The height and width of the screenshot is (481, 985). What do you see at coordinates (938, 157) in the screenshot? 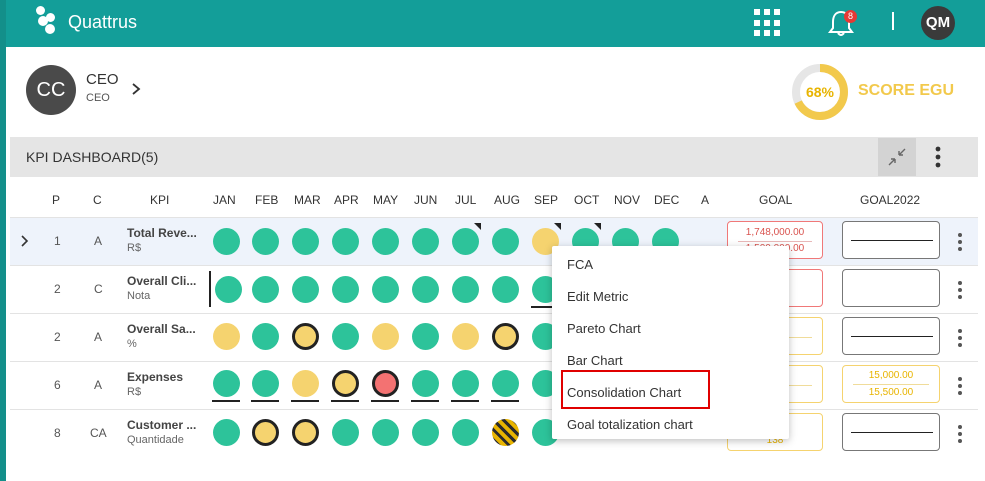
I see `more-options-icon` at bounding box center [938, 157].